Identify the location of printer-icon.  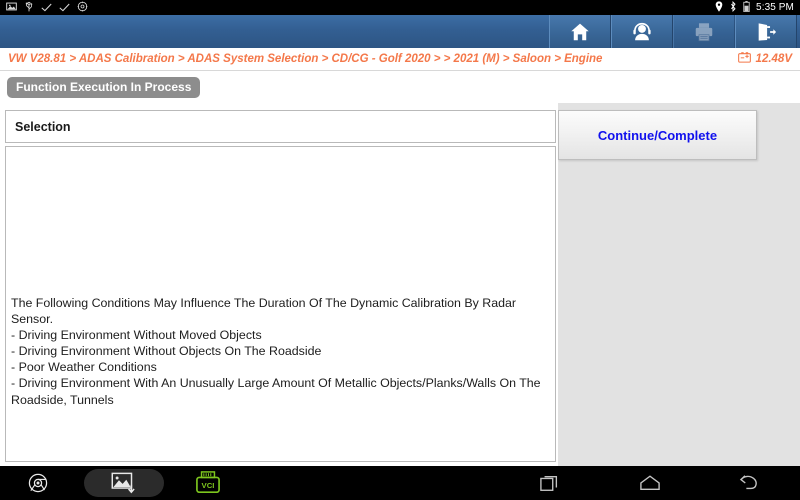
(704, 31).